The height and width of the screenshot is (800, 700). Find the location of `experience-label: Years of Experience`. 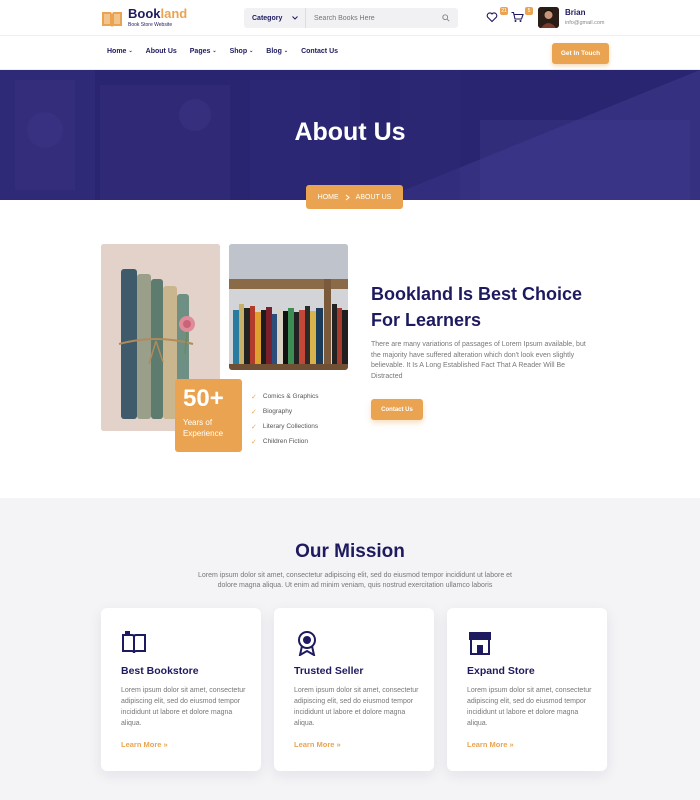

experience-label: Years of Experience is located at coordinates (203, 428).